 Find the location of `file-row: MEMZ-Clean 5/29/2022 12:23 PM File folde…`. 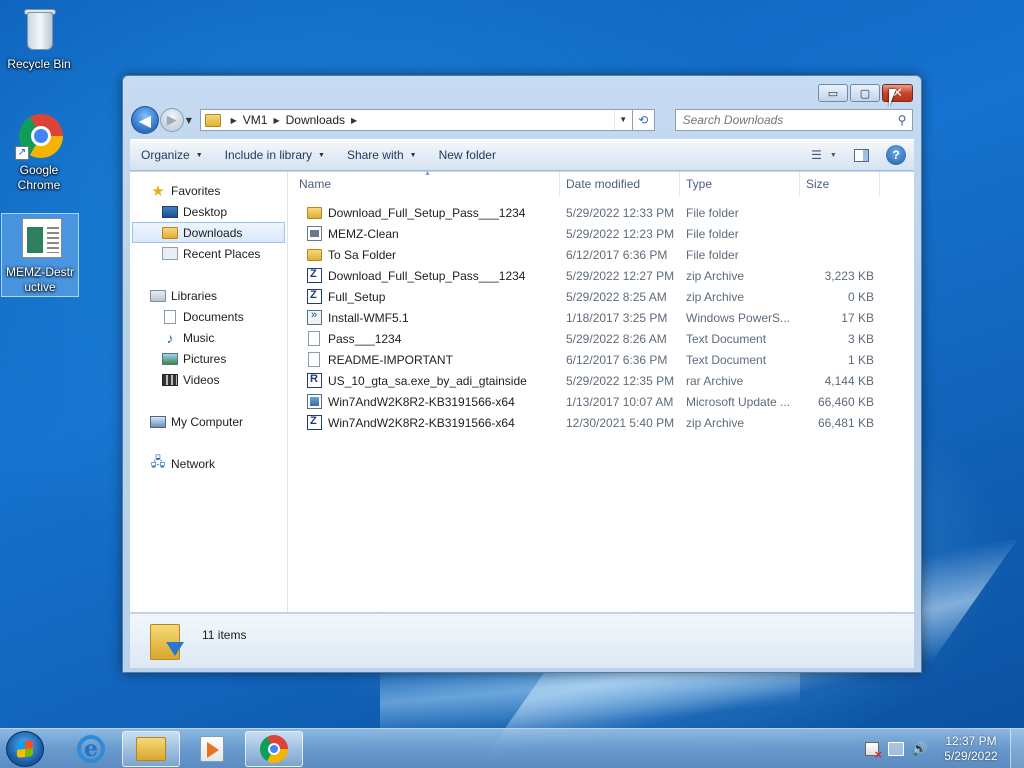

file-row: MEMZ-Clean 5/29/2022 12:23 PM File folde… is located at coordinates (601, 233).